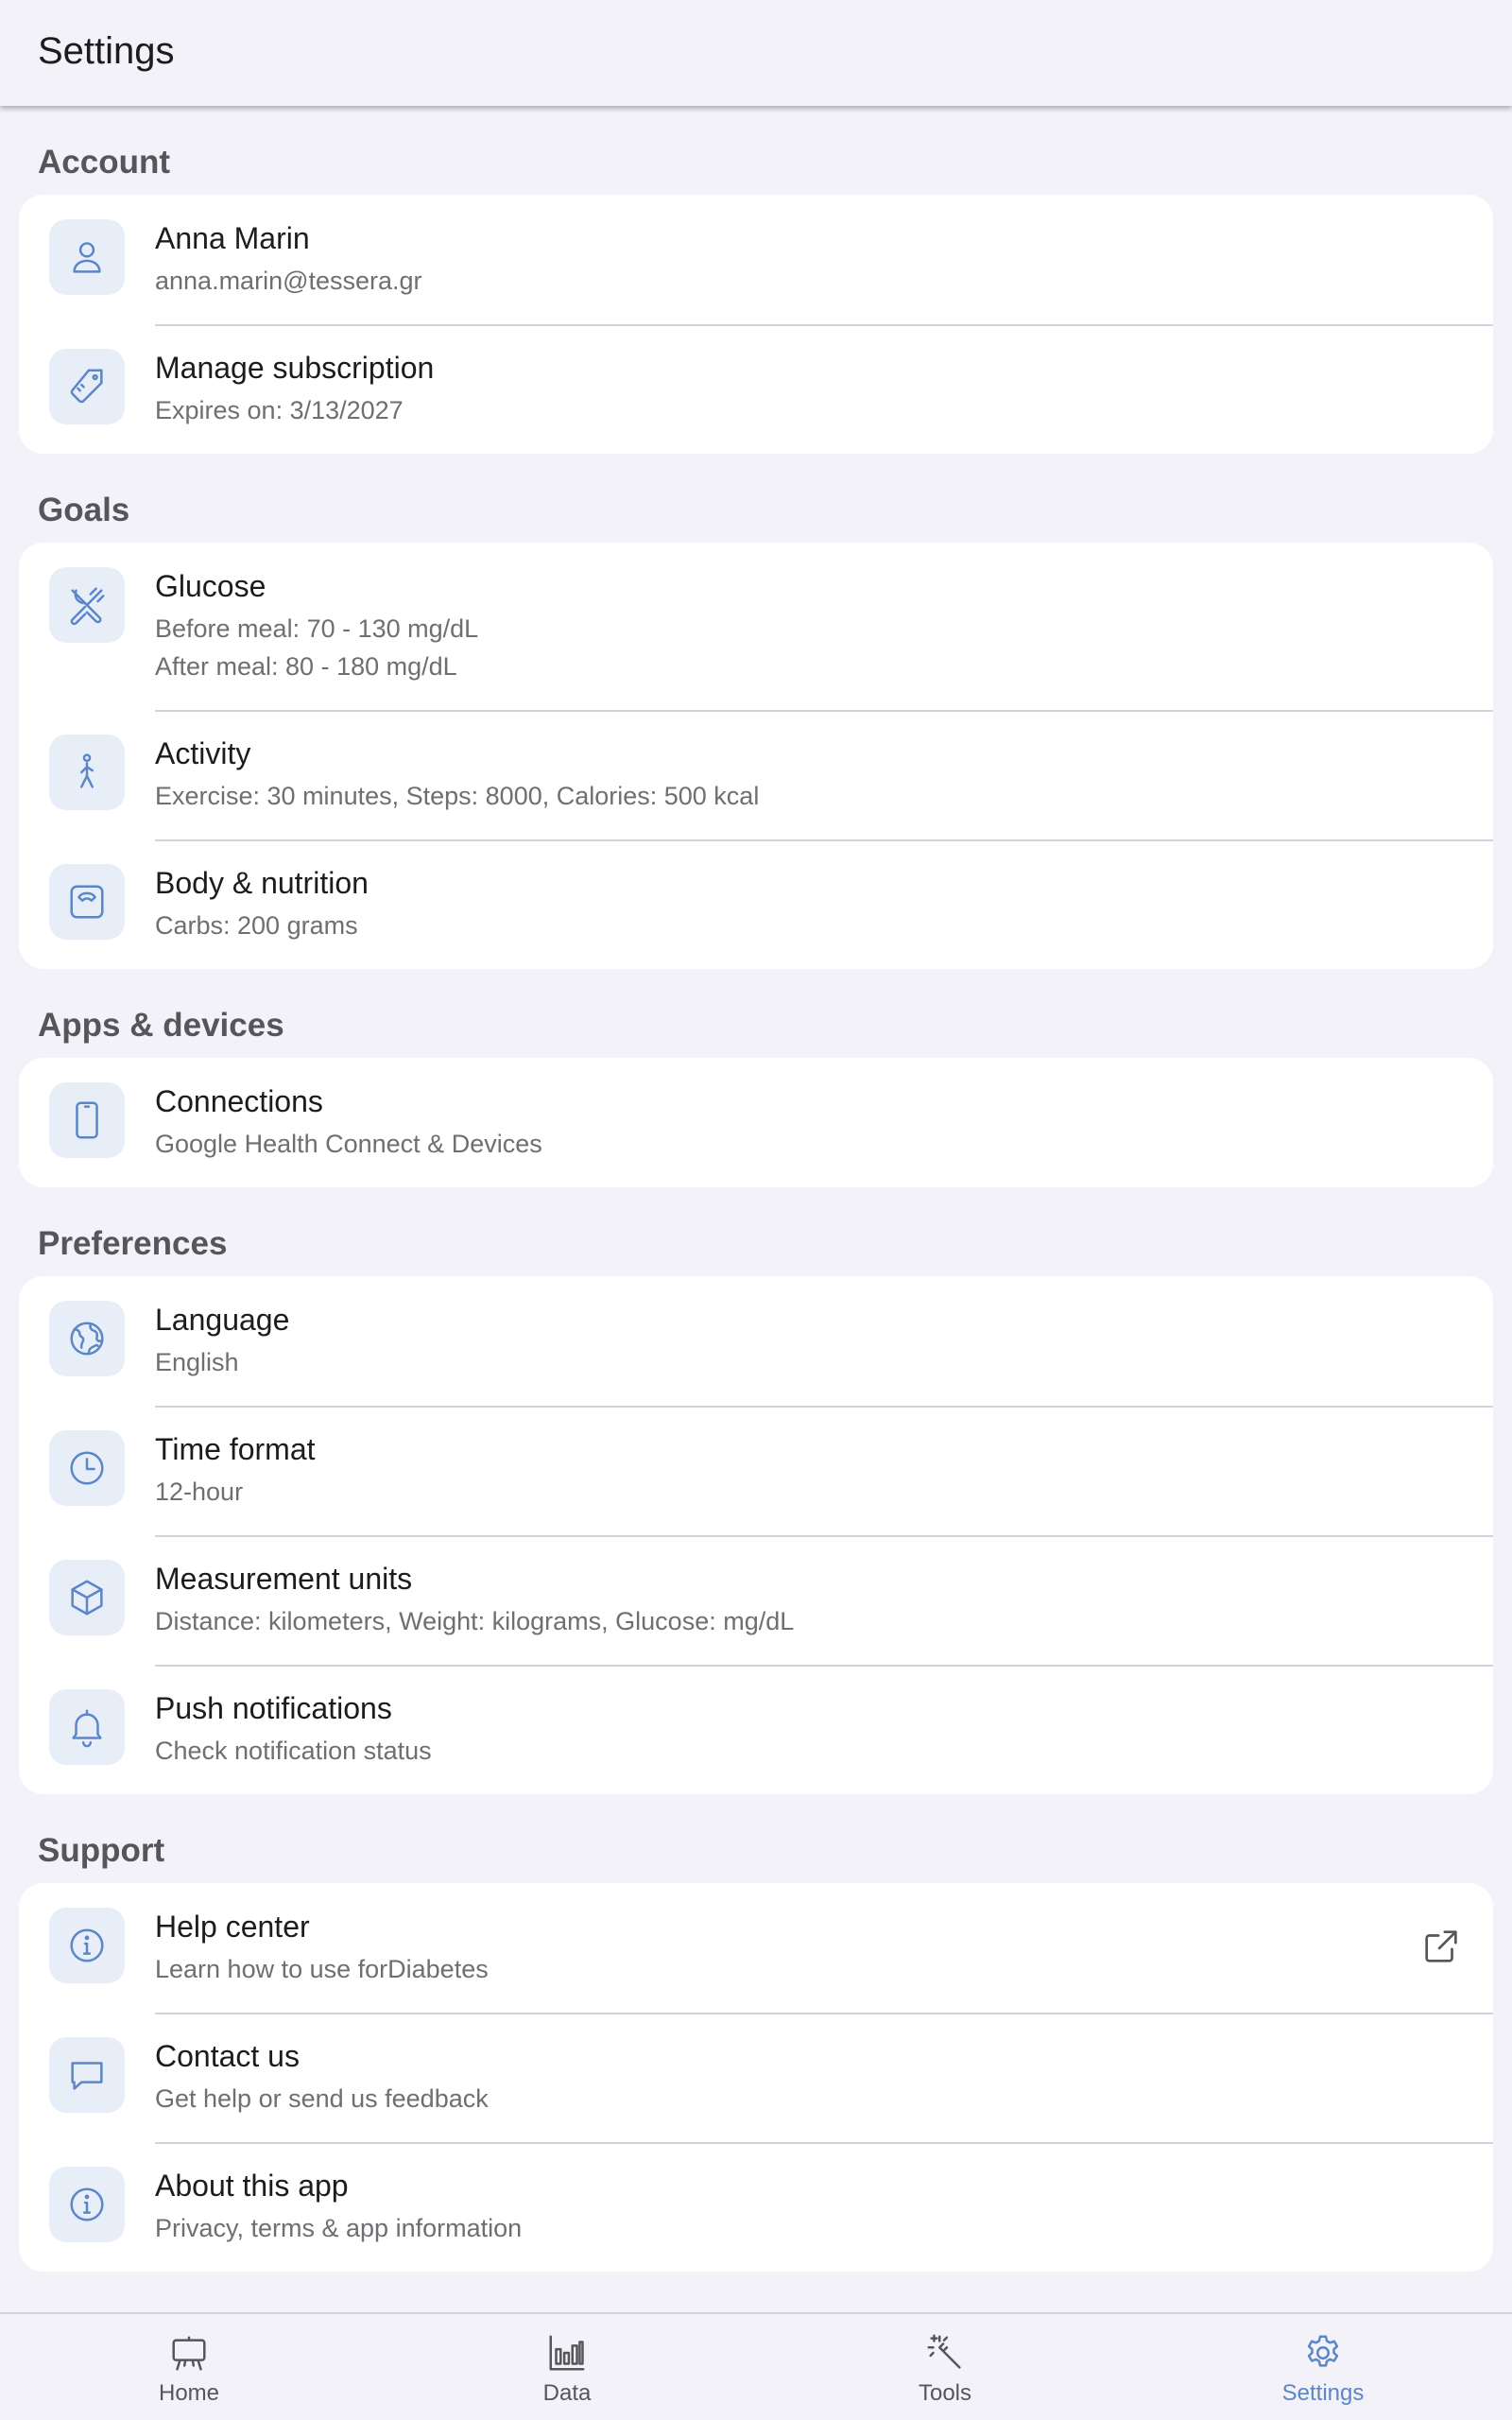 The image size is (1512, 2420). What do you see at coordinates (133, 1243) in the screenshot?
I see `section-title-preferences: Preferences` at bounding box center [133, 1243].